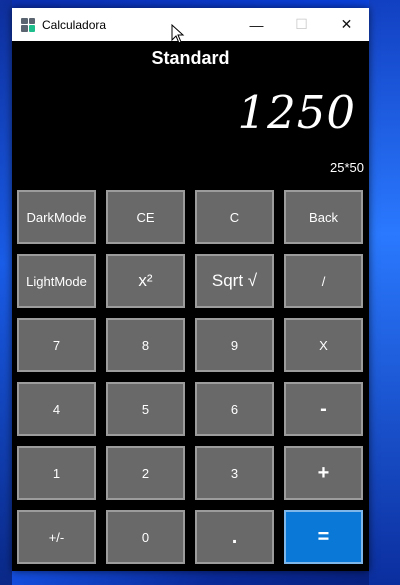 The height and width of the screenshot is (585, 400). What do you see at coordinates (296, 112) in the screenshot?
I see `result-display: 1250` at bounding box center [296, 112].